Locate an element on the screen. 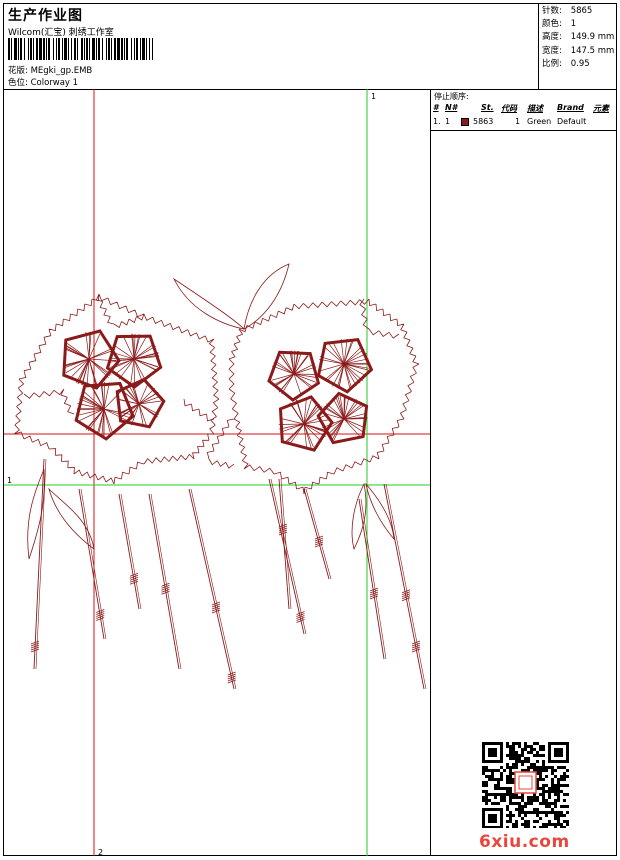 The image size is (620, 860). col-code: 代码 is located at coordinates (509, 108).